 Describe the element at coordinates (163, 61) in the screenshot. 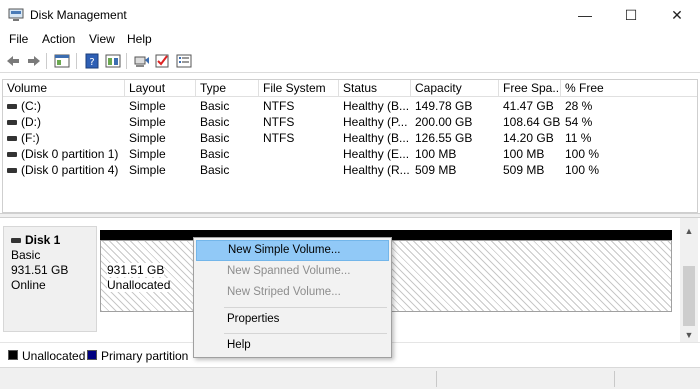

I see `check-icon` at that location.